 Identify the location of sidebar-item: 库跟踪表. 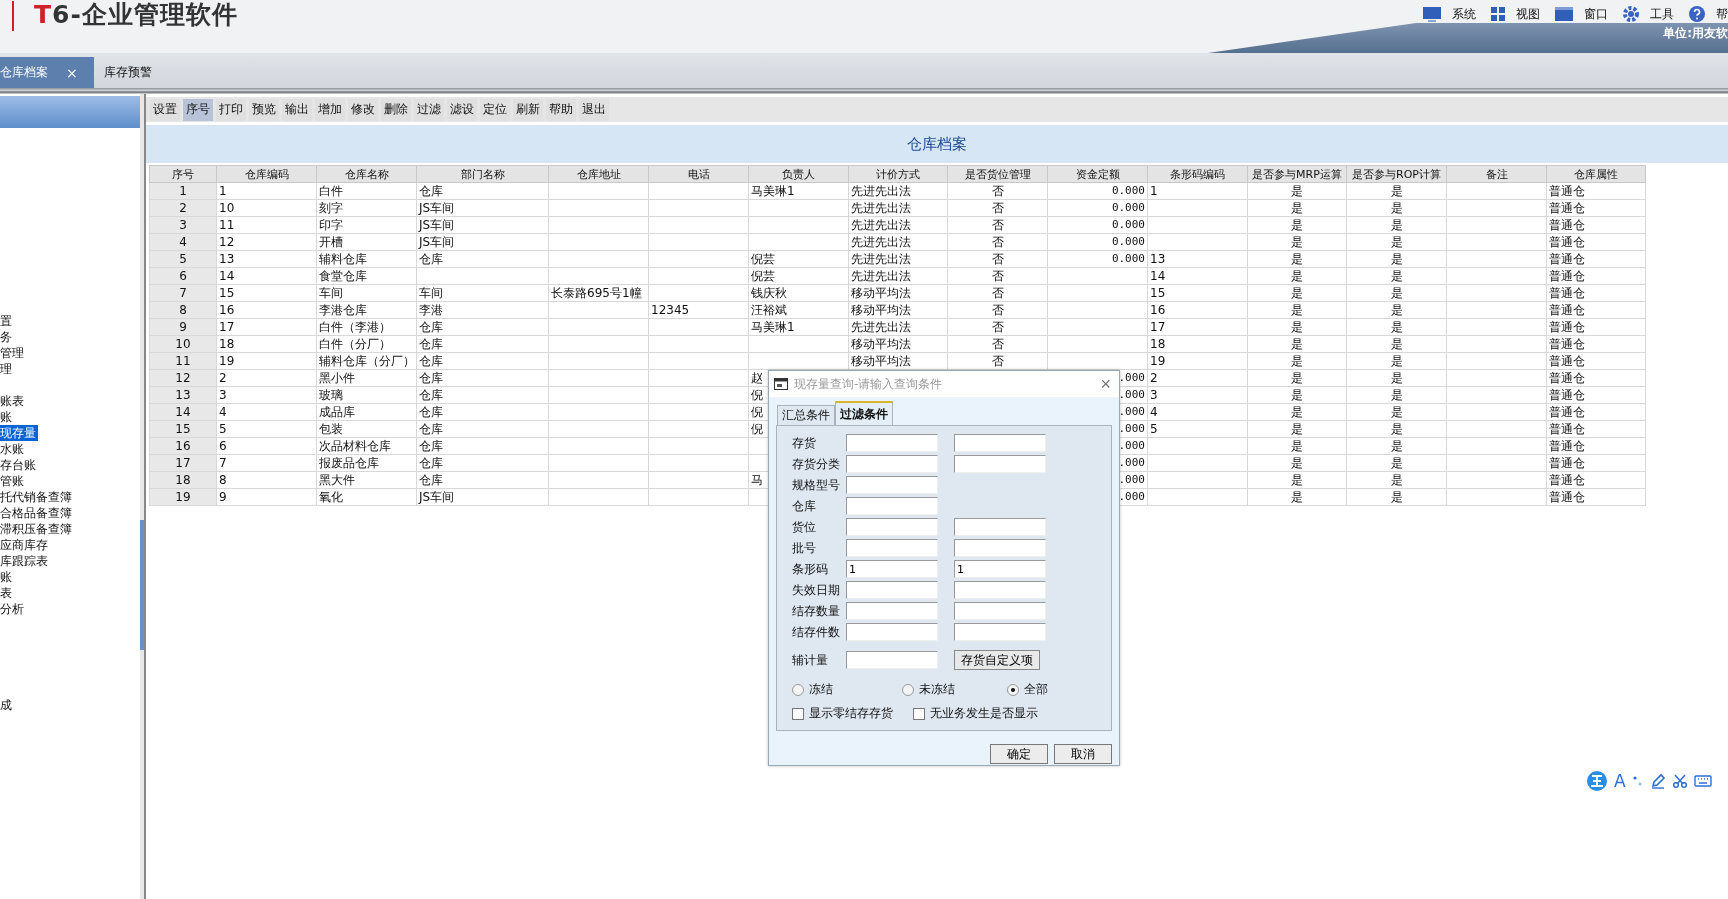
(25, 561).